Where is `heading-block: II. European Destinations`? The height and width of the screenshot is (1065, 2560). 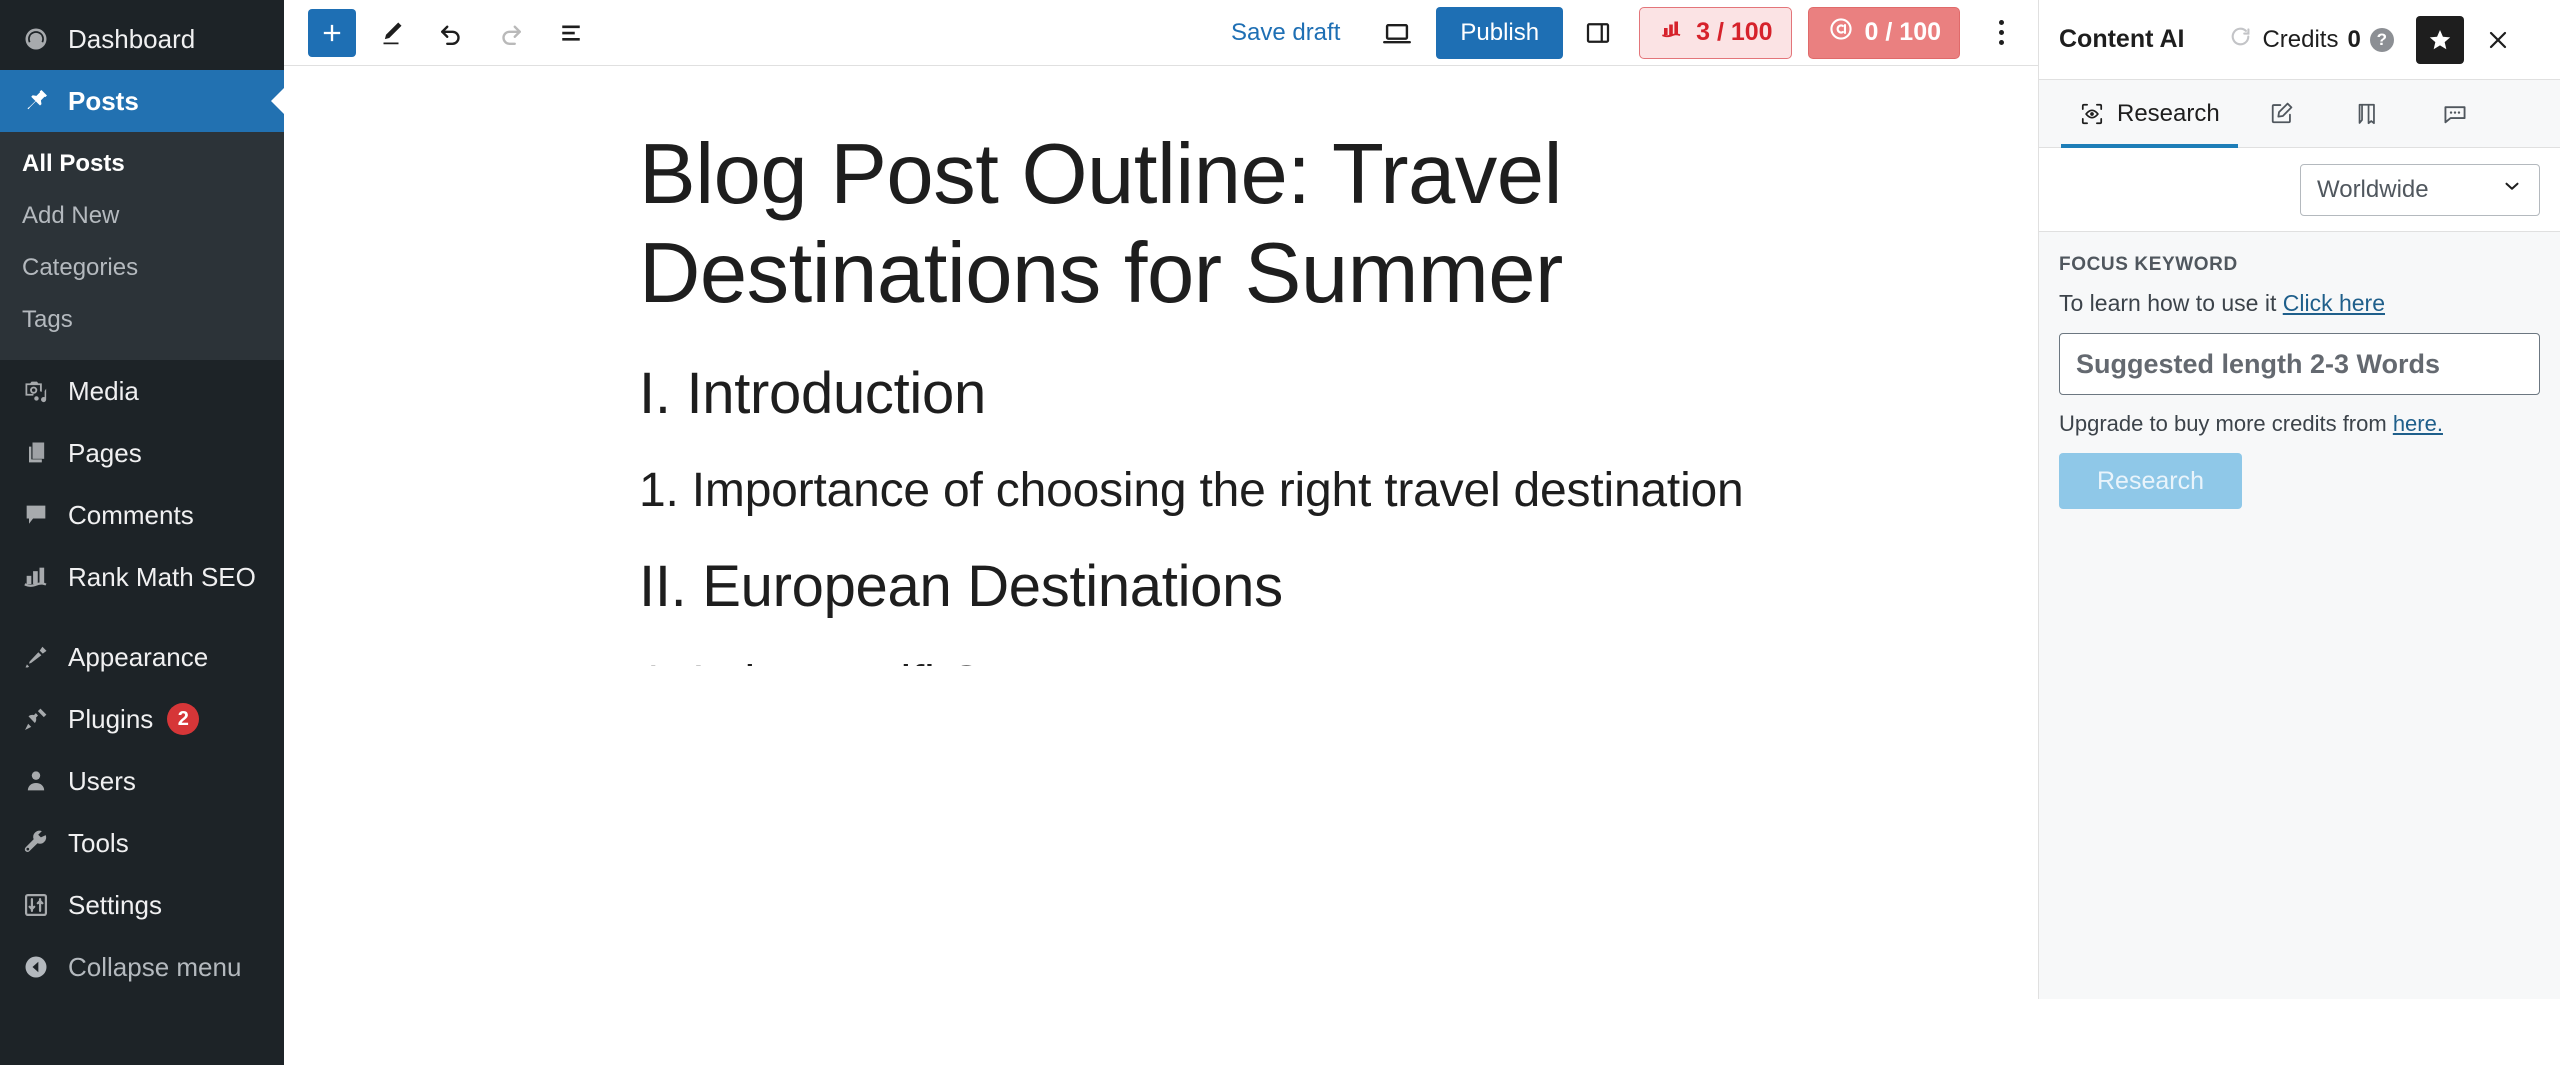
heading-block: II. European Destinations is located at coordinates (1239, 587).